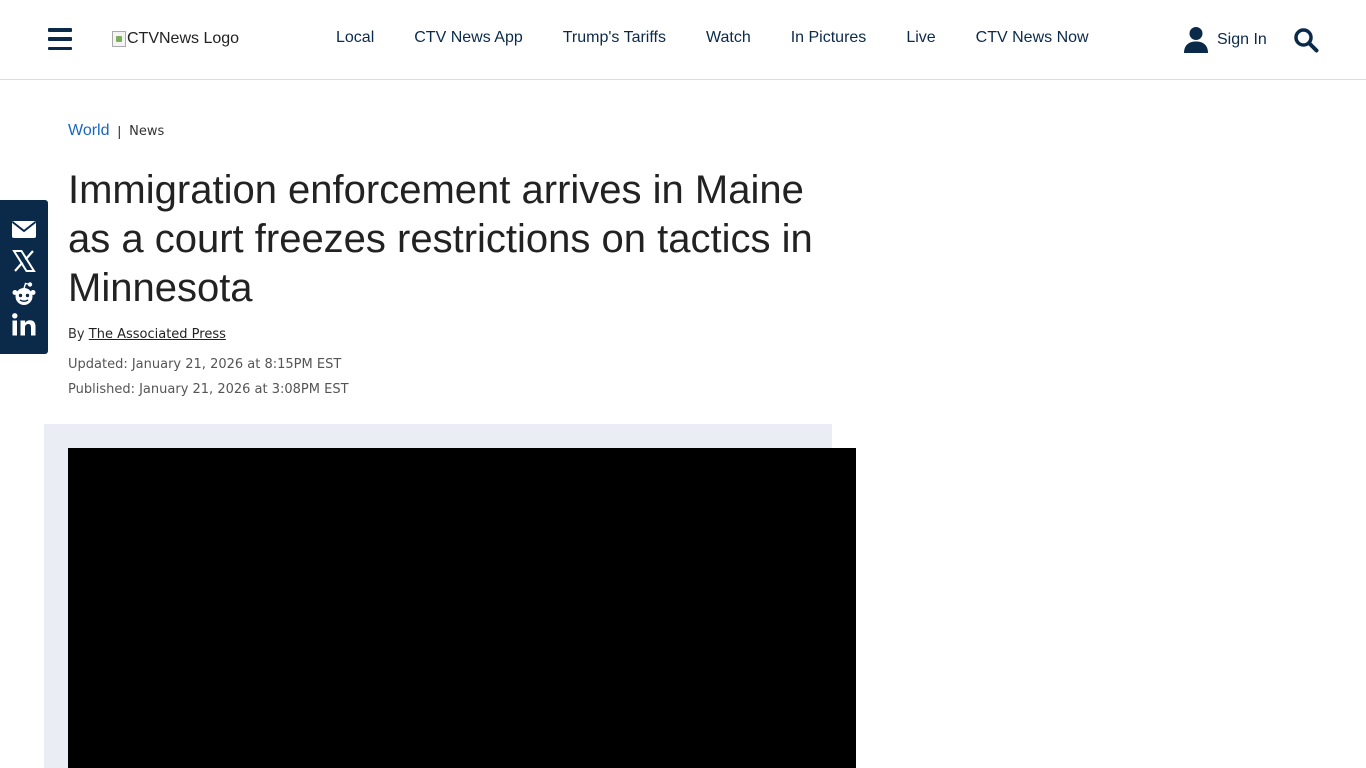 This screenshot has width=1366, height=768. Describe the element at coordinates (116, 131) in the screenshot. I see `breadcrumb: World | News` at that location.